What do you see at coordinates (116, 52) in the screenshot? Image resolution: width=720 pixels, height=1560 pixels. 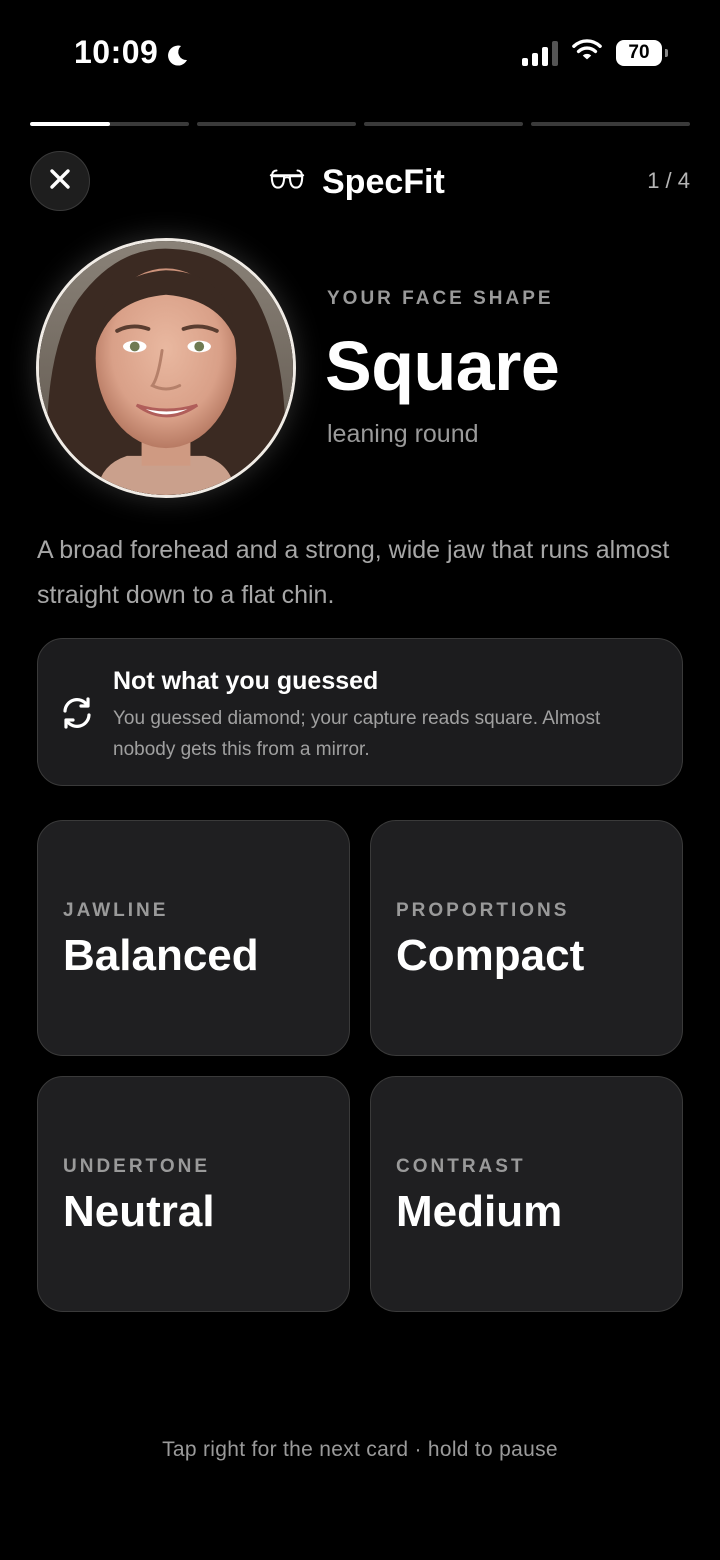 I see `status-time: 10:09` at bounding box center [116, 52].